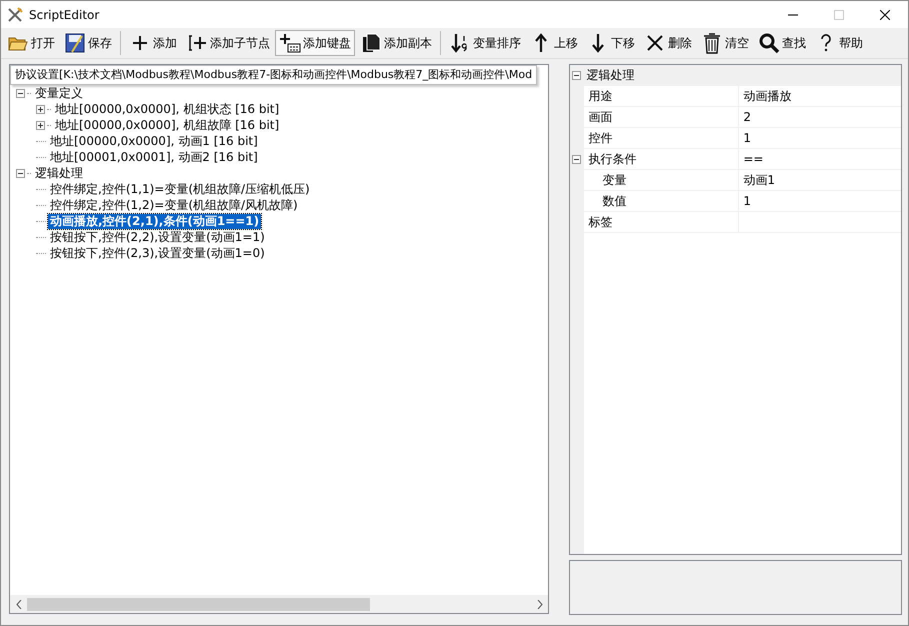 This screenshot has height=626, width=909. I want to click on tree-item: 地址[00000,0x0000], 机组状态 [16 bit], so click(167, 109).